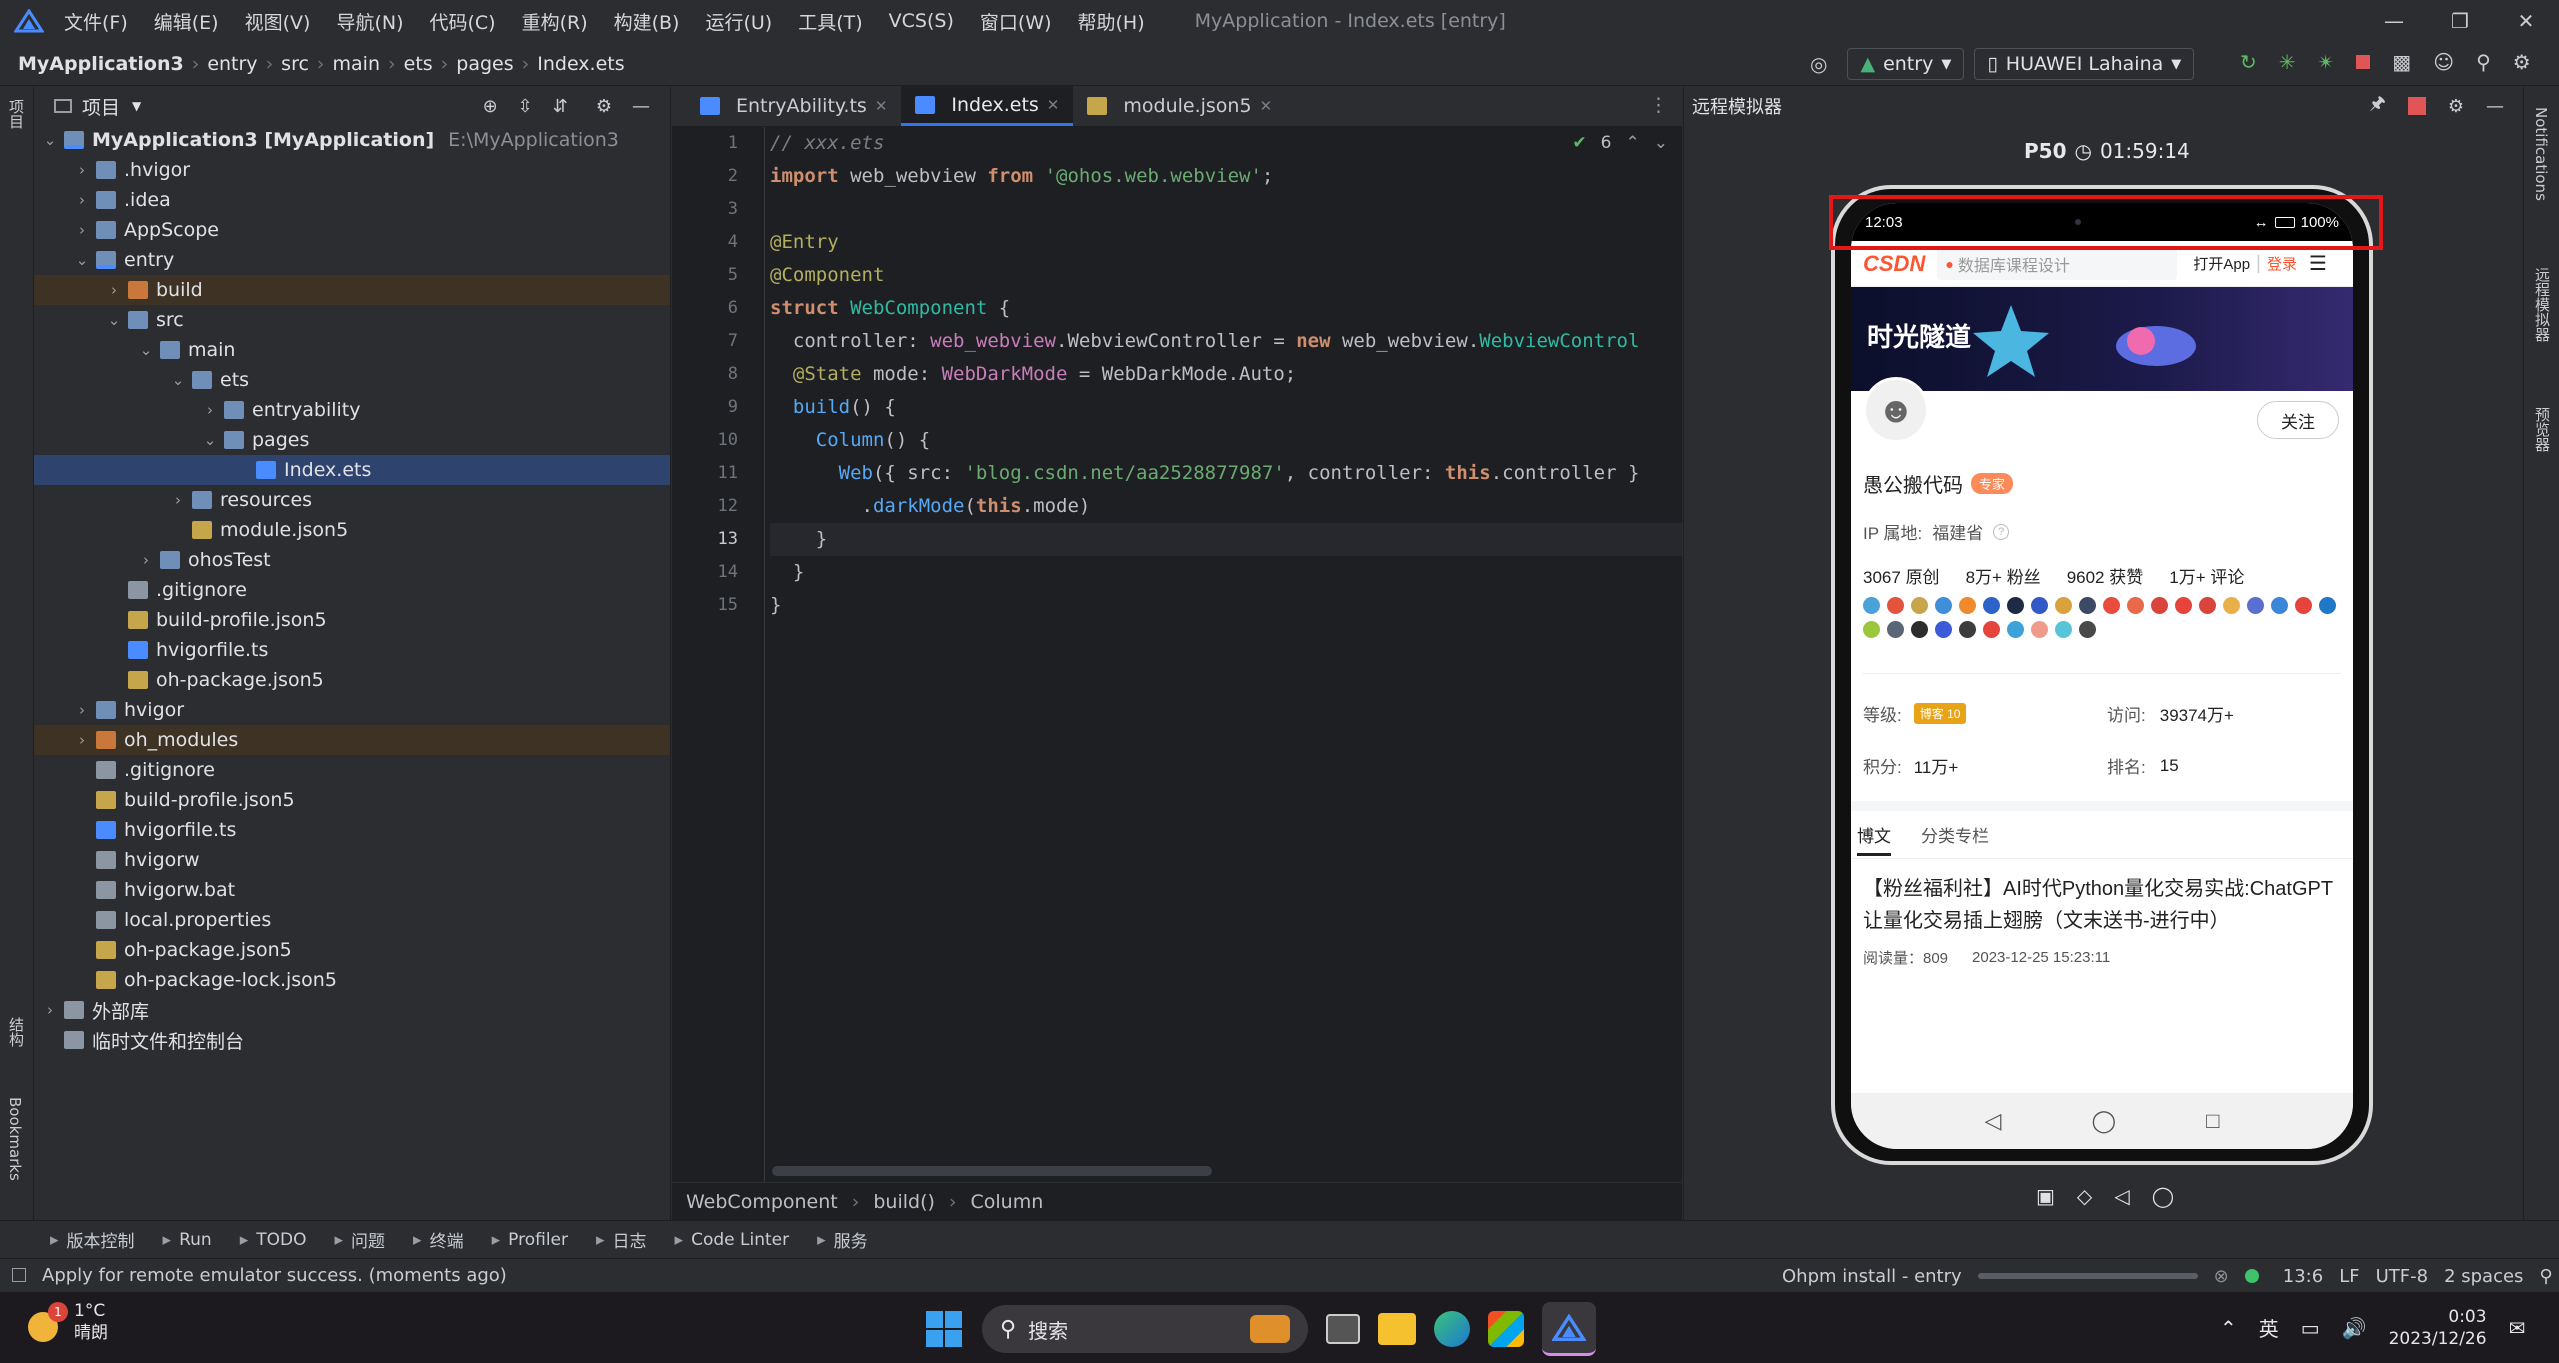 The height and width of the screenshot is (1363, 2559). What do you see at coordinates (2483, 1276) in the screenshot?
I see `indent-setting: 2 spaces` at bounding box center [2483, 1276].